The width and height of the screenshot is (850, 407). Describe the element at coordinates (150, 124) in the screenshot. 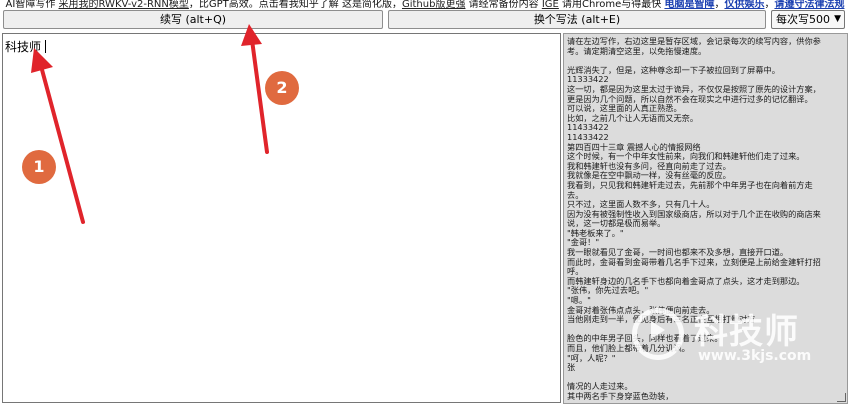

I see `annotation-arrows` at that location.